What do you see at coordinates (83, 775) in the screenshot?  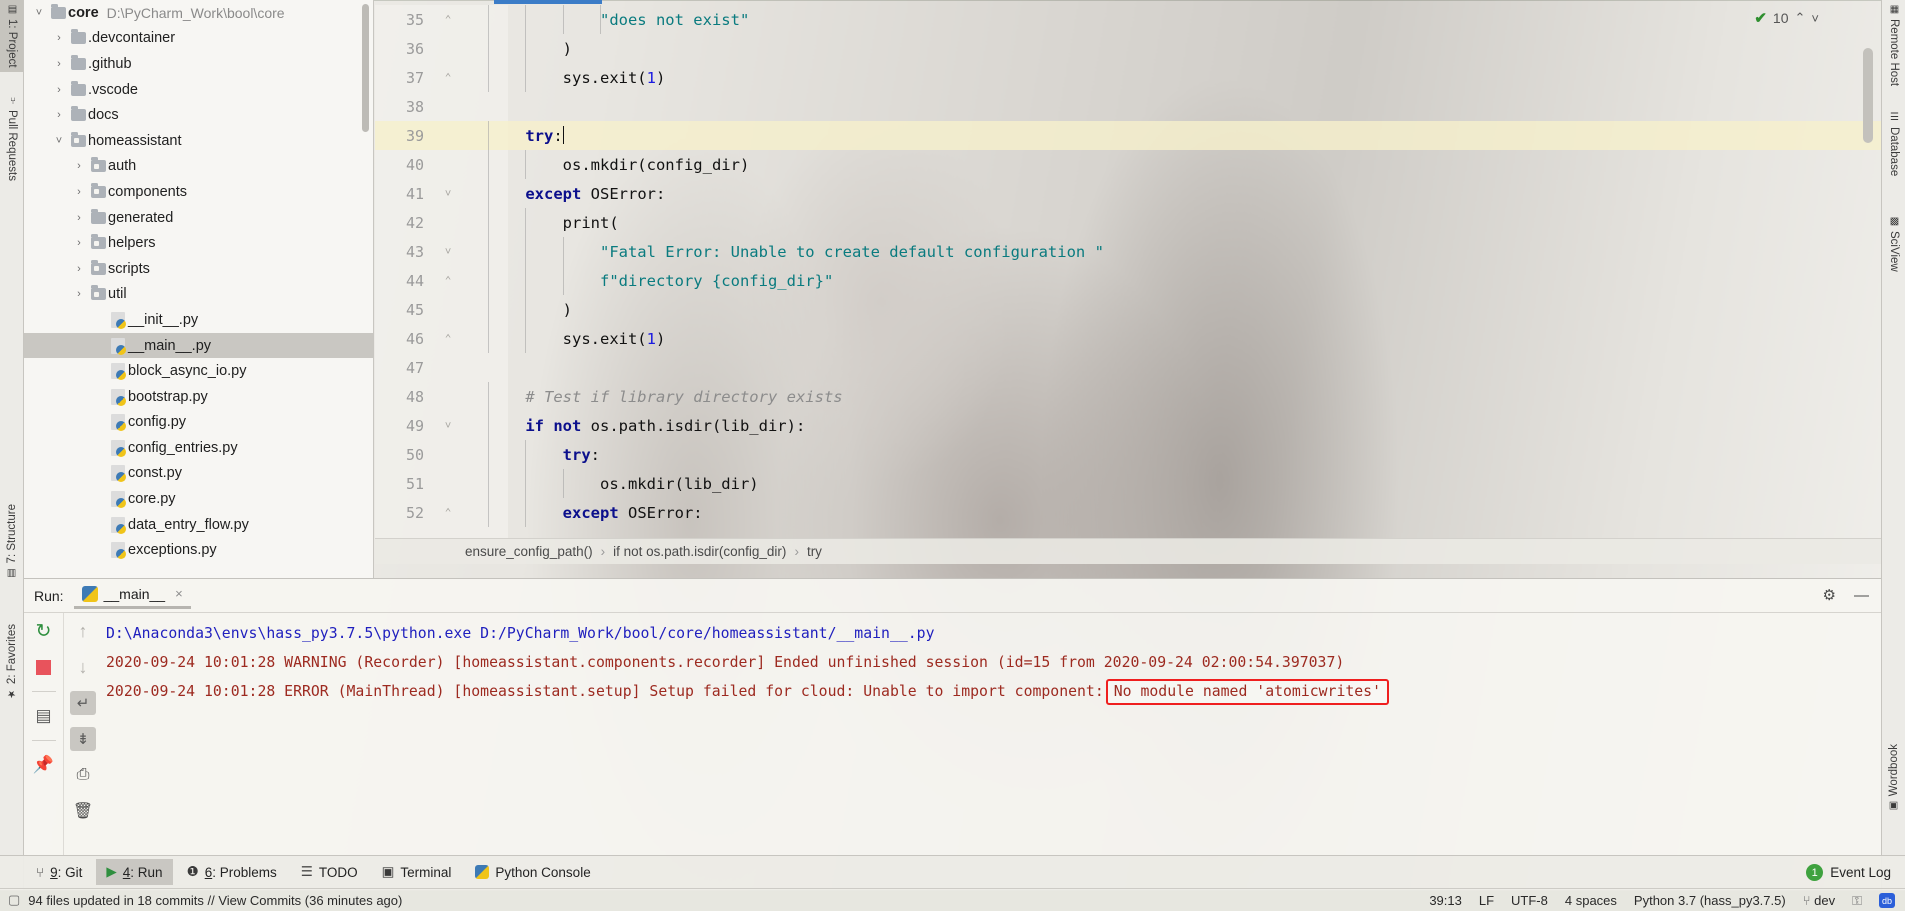 I see `print-button: ⎙` at bounding box center [83, 775].